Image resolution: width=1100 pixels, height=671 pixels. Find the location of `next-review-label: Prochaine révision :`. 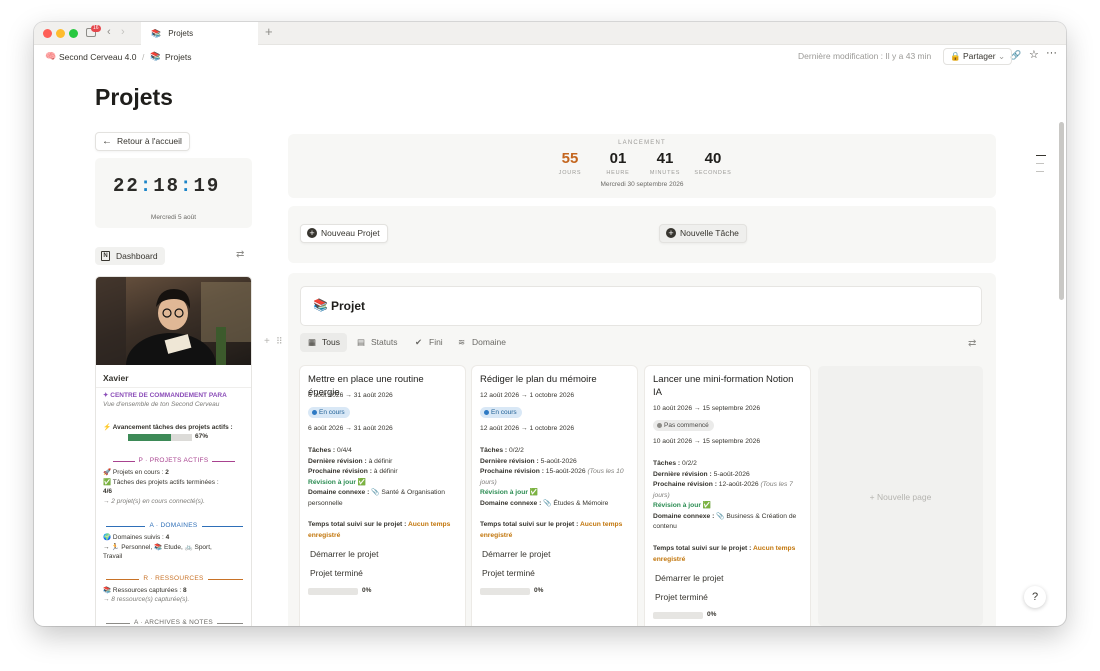

next-review-label: Prochaine révision : is located at coordinates (341, 471).